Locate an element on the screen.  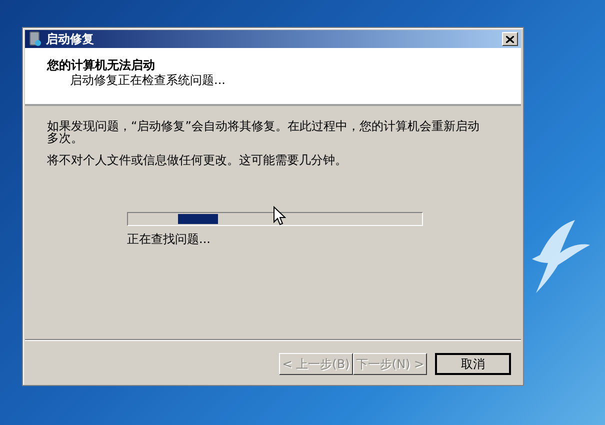
body-paragraph: 如果发现问题，“启动修复”会自动将其修复。在此过程中，您的计算机会重新启动多次。 is located at coordinates (263, 132).